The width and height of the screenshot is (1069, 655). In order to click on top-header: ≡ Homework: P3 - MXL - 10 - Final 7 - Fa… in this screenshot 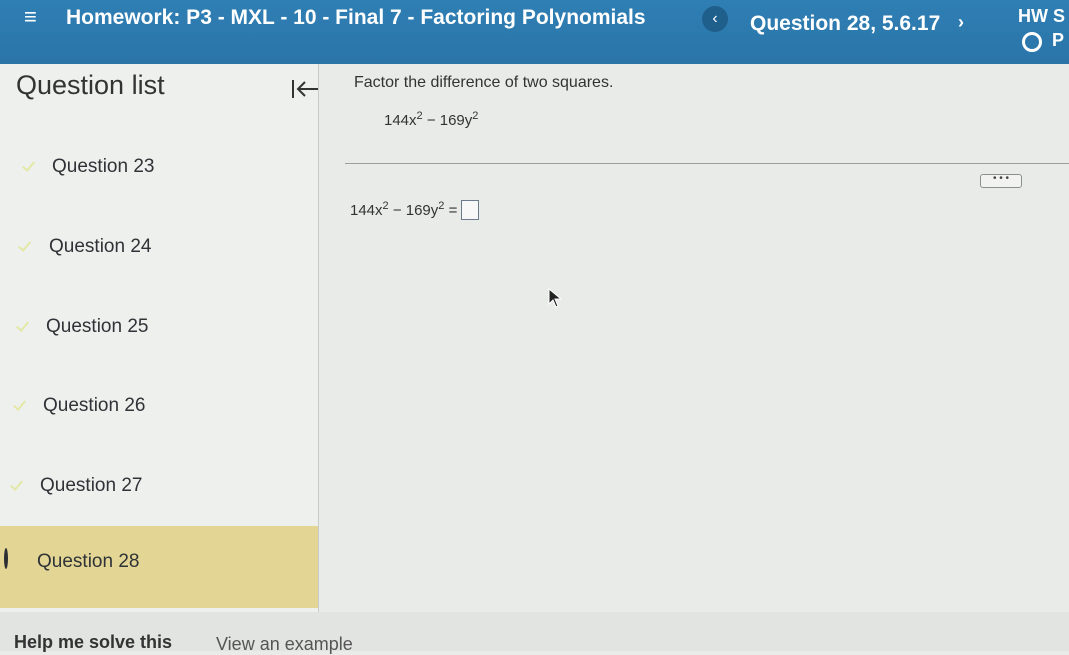, I will do `click(534, 32)`.